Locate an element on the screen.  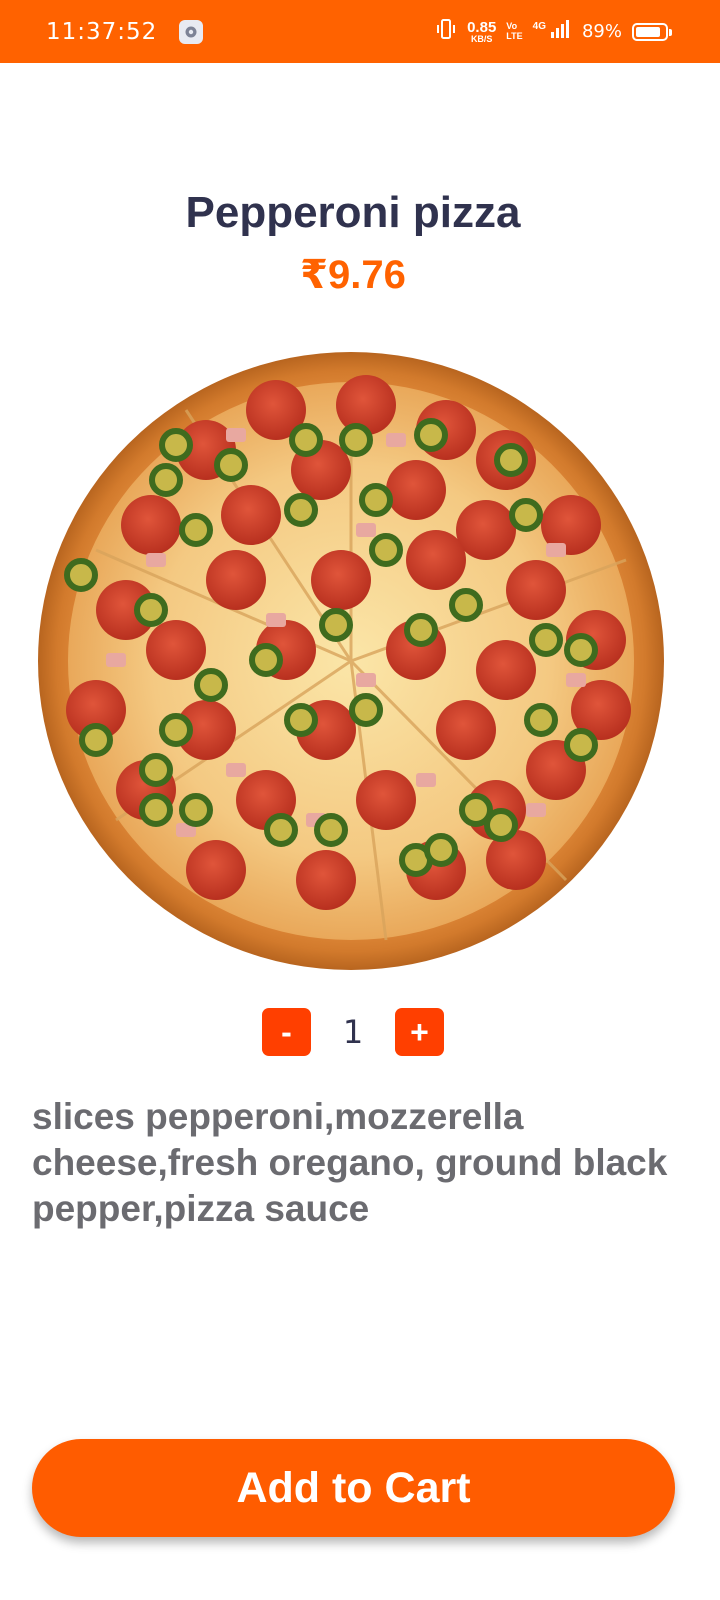
network-speed: 0.85 KB/S is located at coordinates (481, 32).